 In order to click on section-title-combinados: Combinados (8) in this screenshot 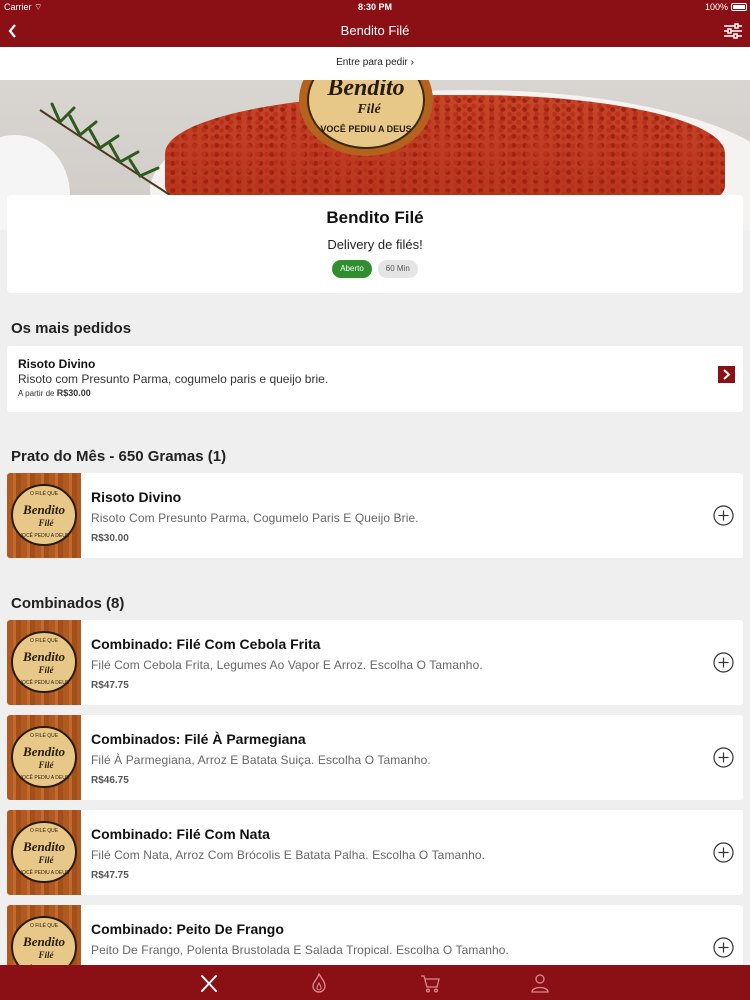, I will do `click(68, 603)`.